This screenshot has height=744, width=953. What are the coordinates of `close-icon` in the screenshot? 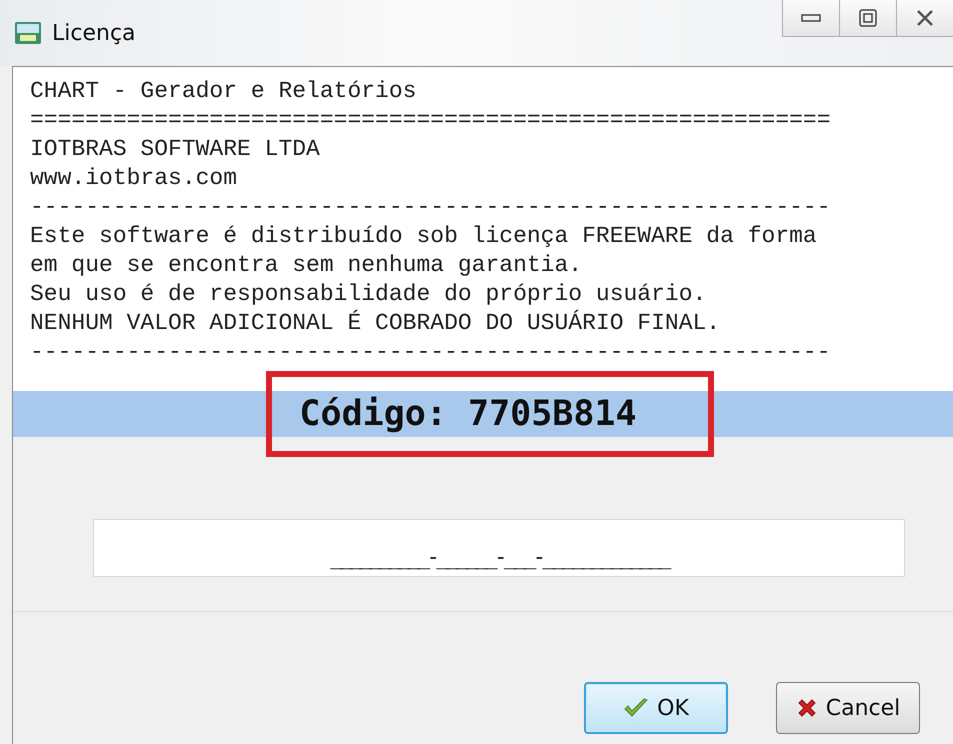 It's located at (925, 18).